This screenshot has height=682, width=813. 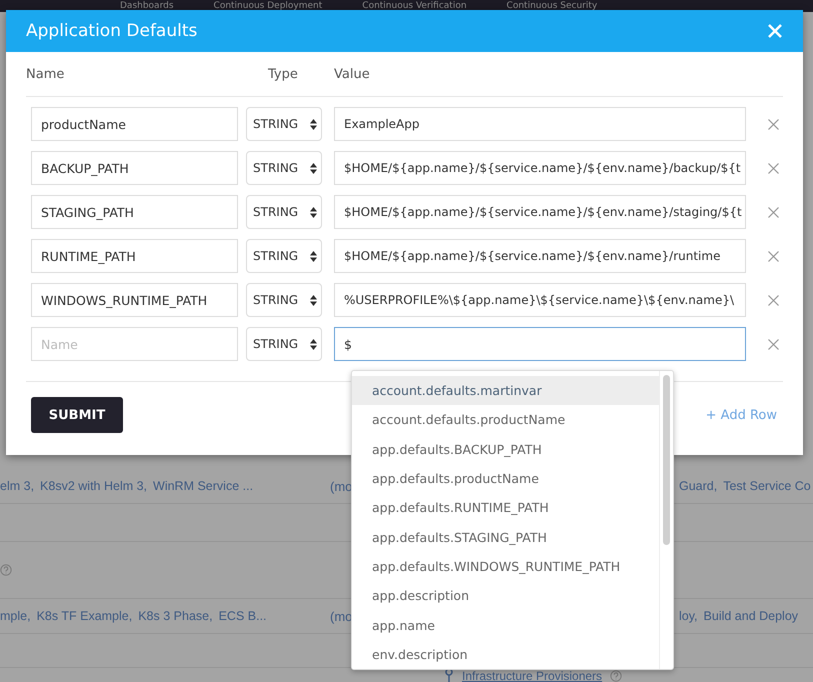 I want to click on name-field: WINDOWS_RUNTIME_PATH, so click(x=134, y=300).